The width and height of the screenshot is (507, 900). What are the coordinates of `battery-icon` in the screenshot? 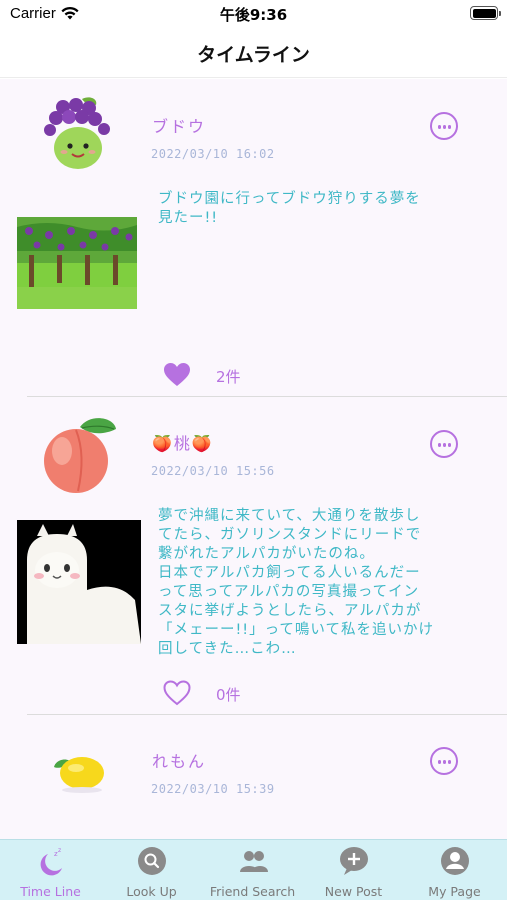 It's located at (485, 13).